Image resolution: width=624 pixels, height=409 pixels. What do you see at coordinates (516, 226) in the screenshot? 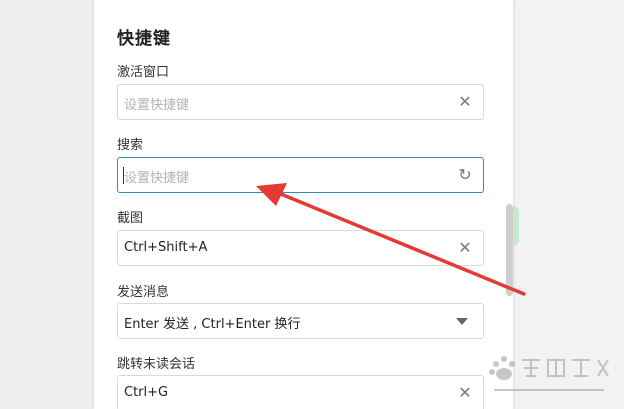
I see `window-edge-accent` at bounding box center [516, 226].